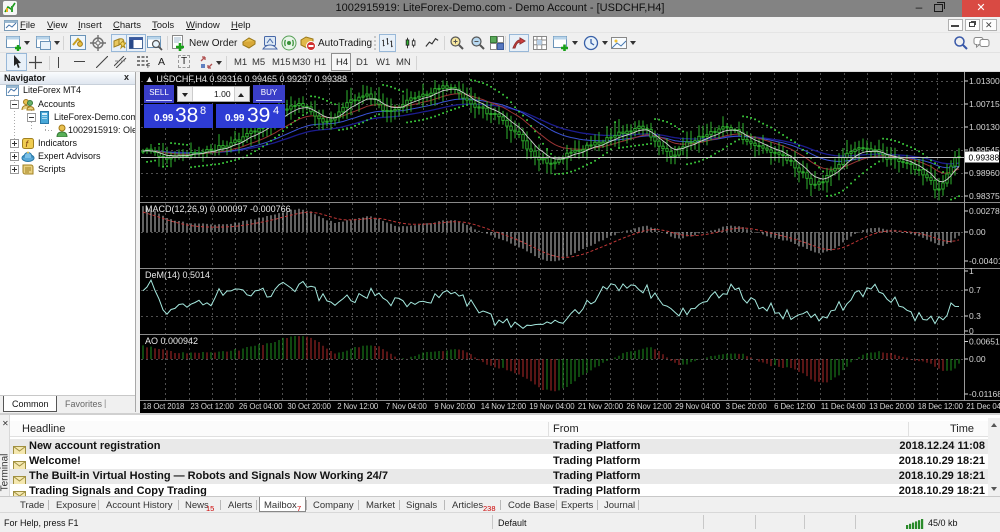 The height and width of the screenshot is (532, 1000). What do you see at coordinates (148, 65) in the screenshot?
I see `svg-text: F` at bounding box center [148, 65].